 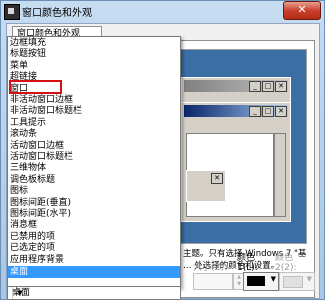 What do you see at coordinates (293, 282) in the screenshot?
I see `color2-swatch` at bounding box center [293, 282].